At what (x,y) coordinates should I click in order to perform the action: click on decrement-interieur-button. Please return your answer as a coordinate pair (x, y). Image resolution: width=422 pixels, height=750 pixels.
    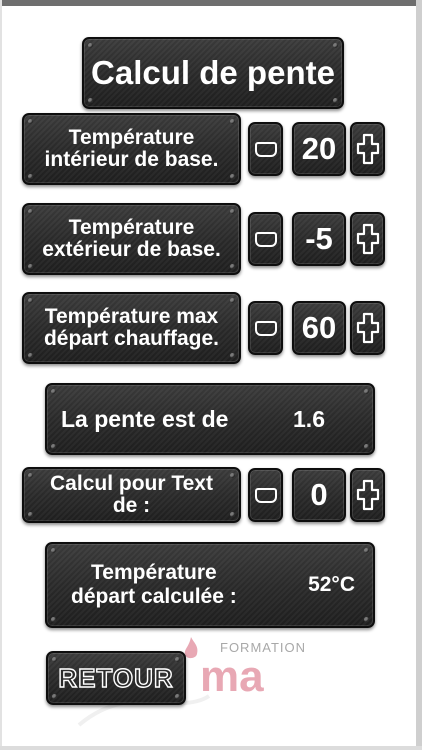
    Looking at the image, I should click on (265, 149).